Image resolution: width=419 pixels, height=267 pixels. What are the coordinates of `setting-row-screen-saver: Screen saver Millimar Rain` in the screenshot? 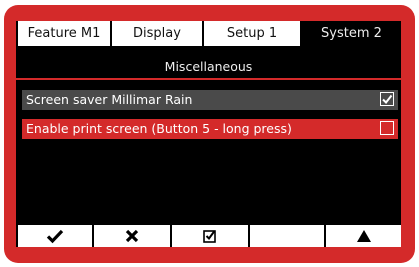 It's located at (210, 100).